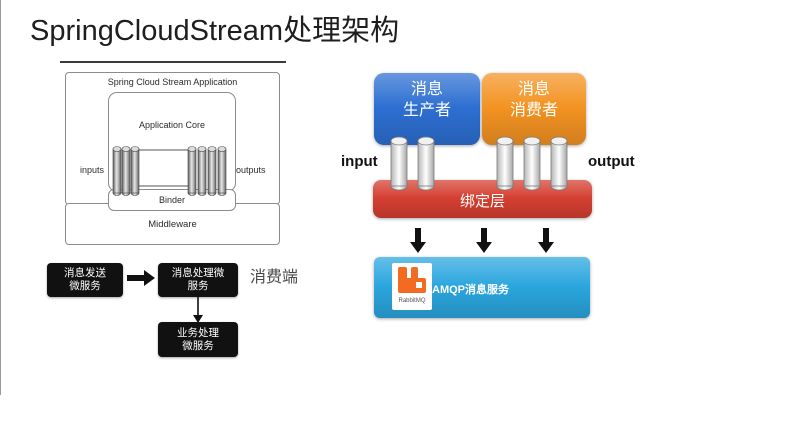 The image size is (804, 421). I want to click on input-label: input, so click(359, 161).